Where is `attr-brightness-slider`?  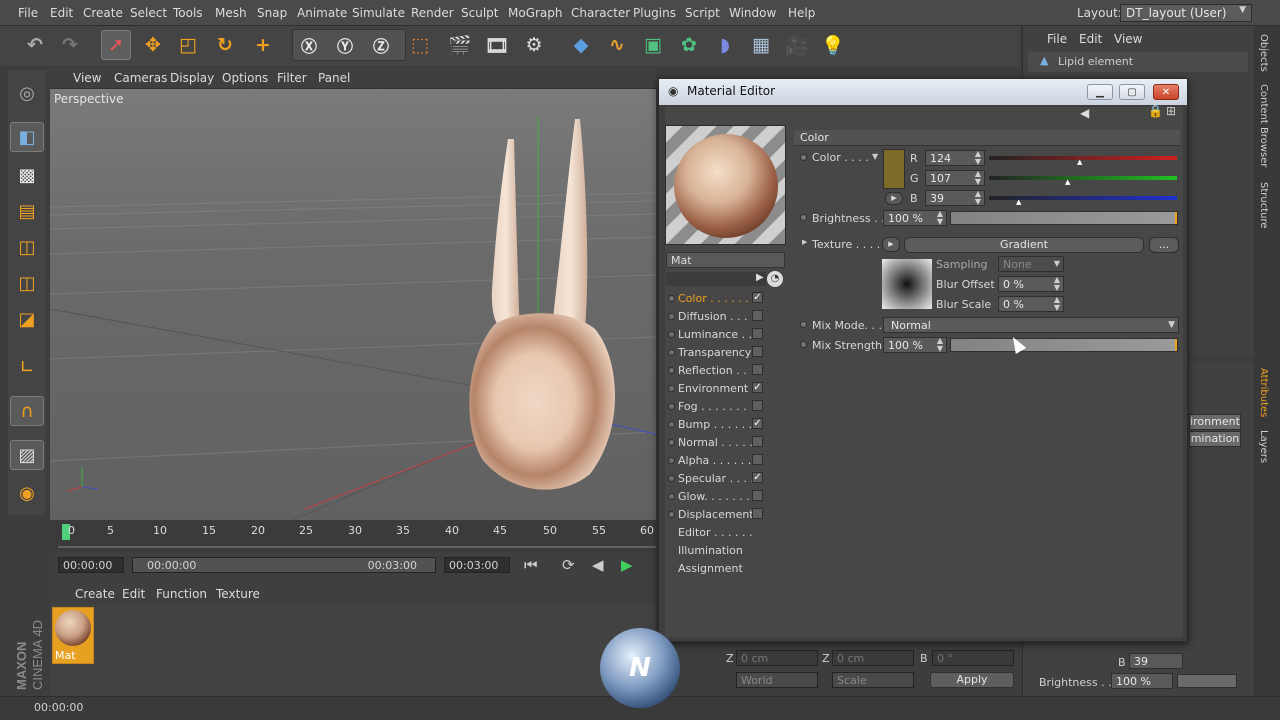 attr-brightness-slider is located at coordinates (1207, 681).